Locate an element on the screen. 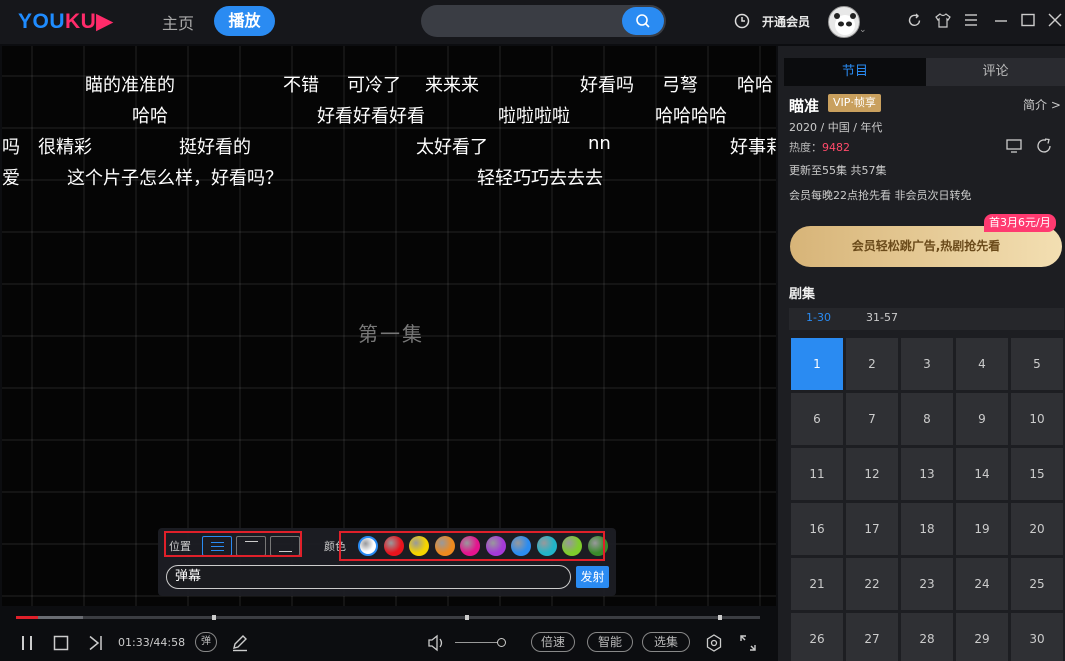  episode-cell: 29 is located at coordinates (982, 637).